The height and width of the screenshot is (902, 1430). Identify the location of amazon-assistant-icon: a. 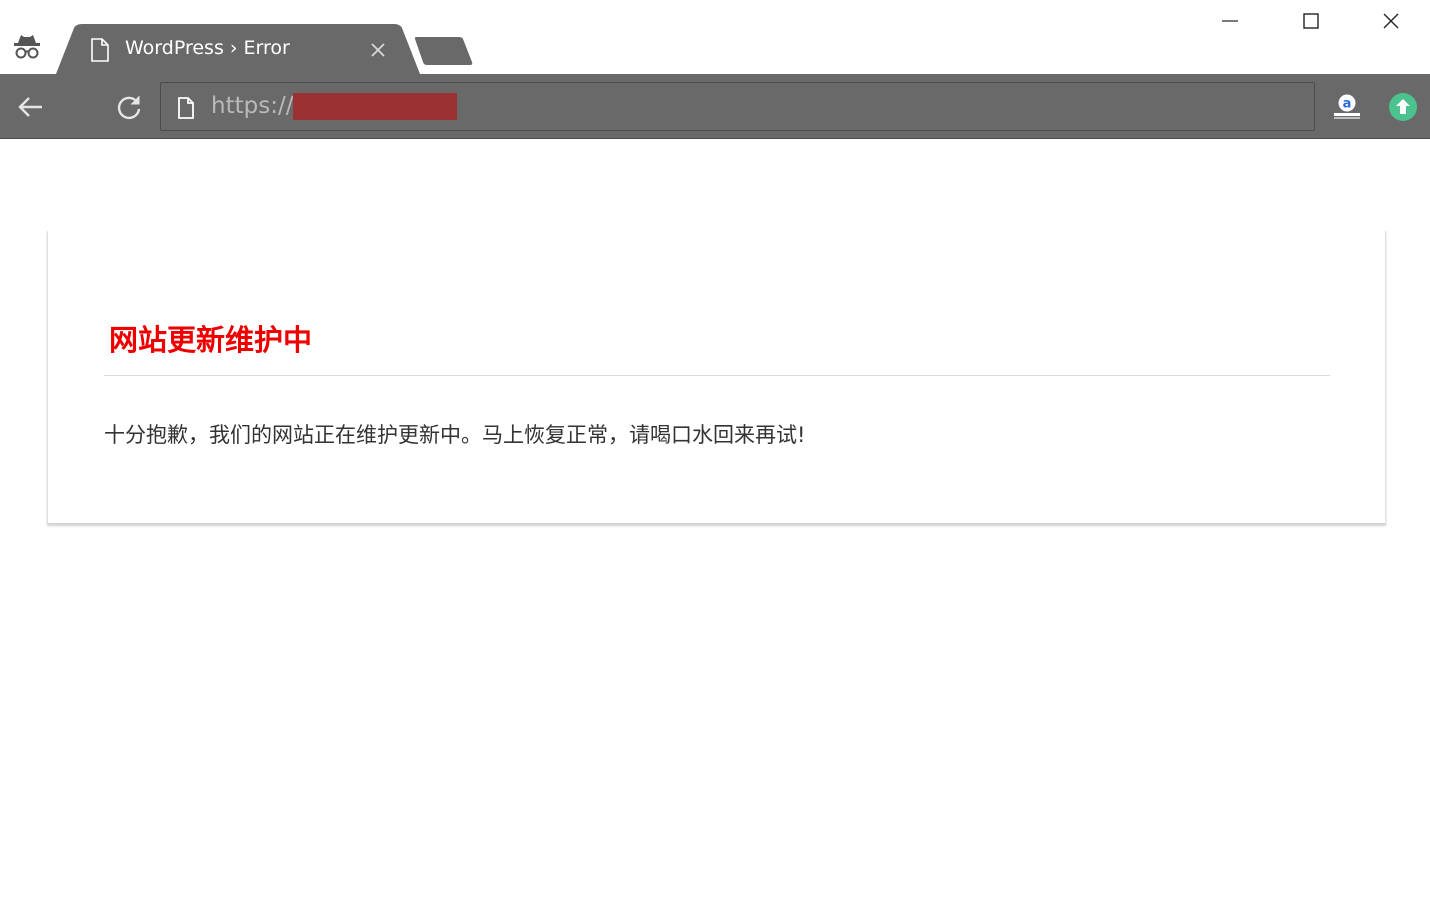
(1347, 106).